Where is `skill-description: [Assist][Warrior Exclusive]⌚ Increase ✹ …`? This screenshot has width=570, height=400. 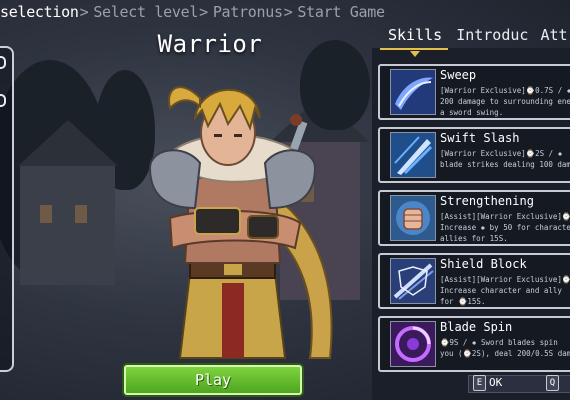
skill-description: [Assist][Warrior Exclusive]⌚ Increase ✹ … is located at coordinates (505, 227).